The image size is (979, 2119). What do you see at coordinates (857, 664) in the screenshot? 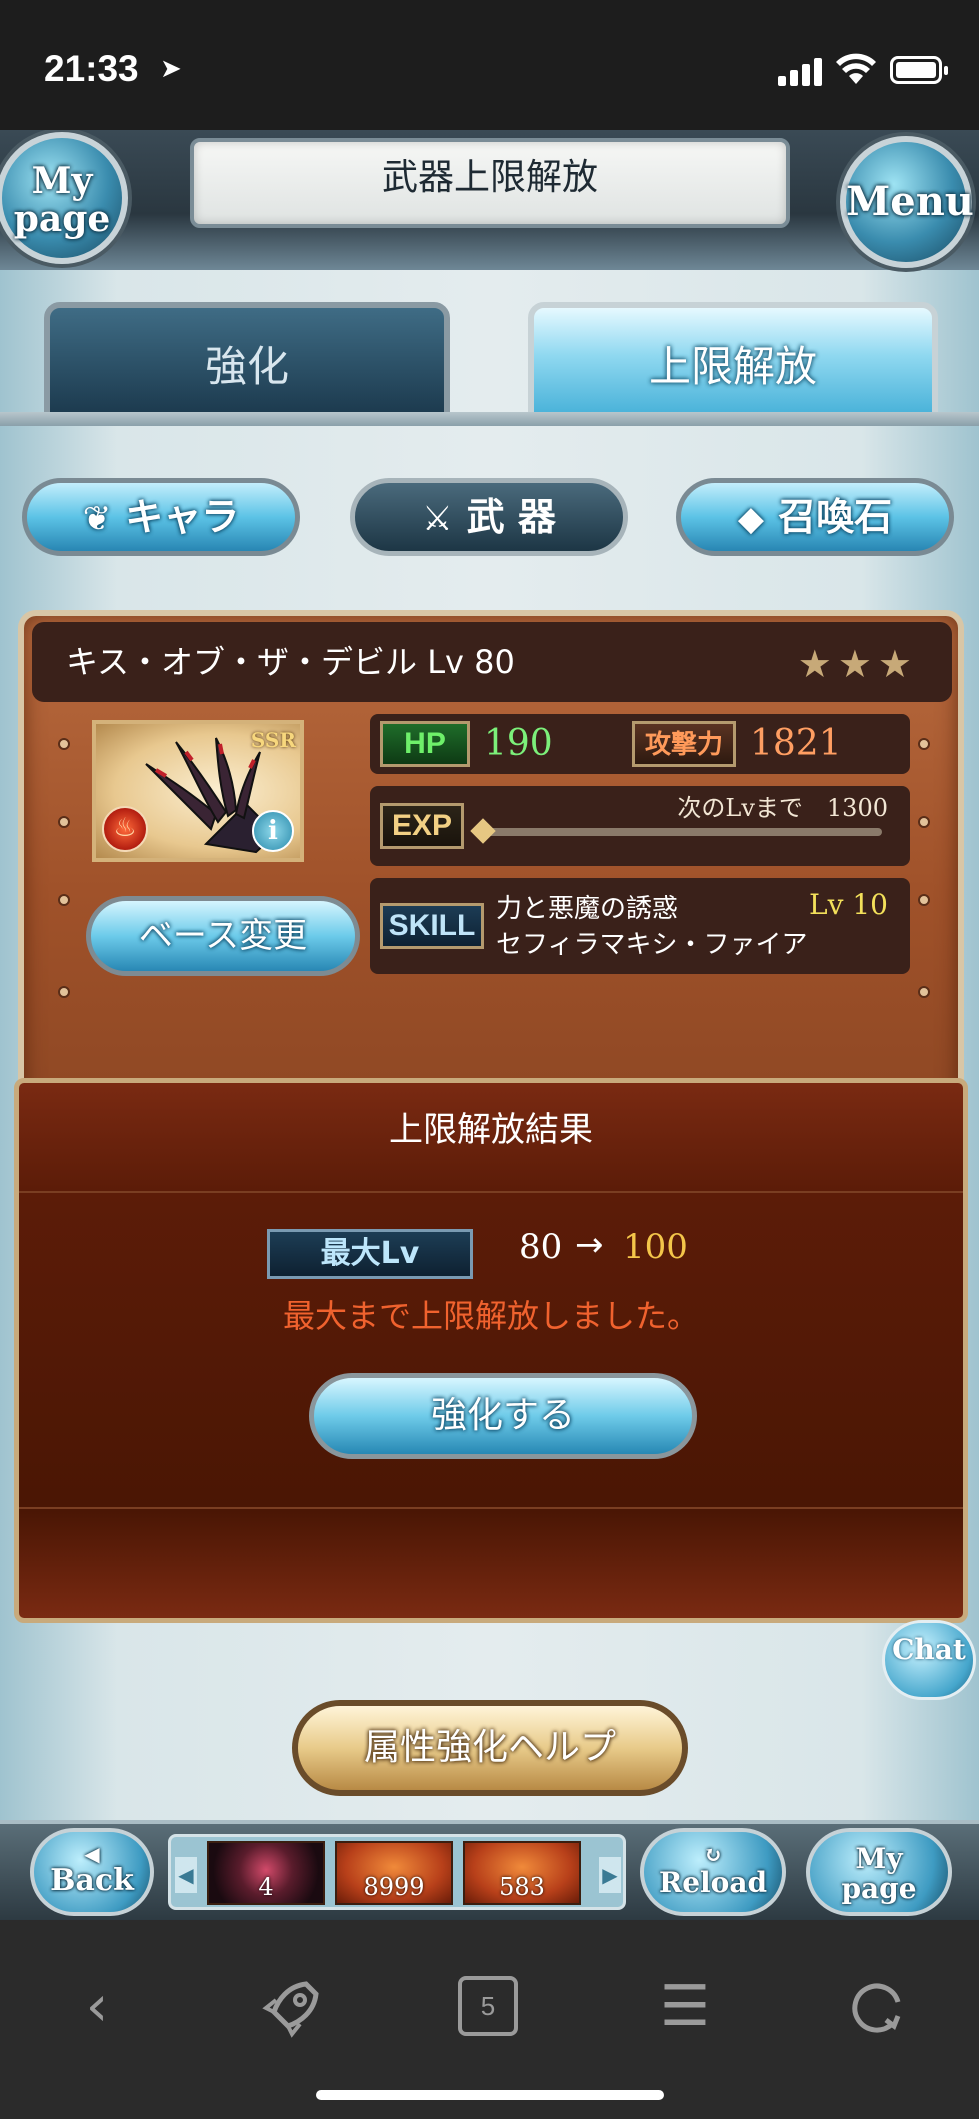
I see `rarity-stars: ★★★` at bounding box center [857, 664].